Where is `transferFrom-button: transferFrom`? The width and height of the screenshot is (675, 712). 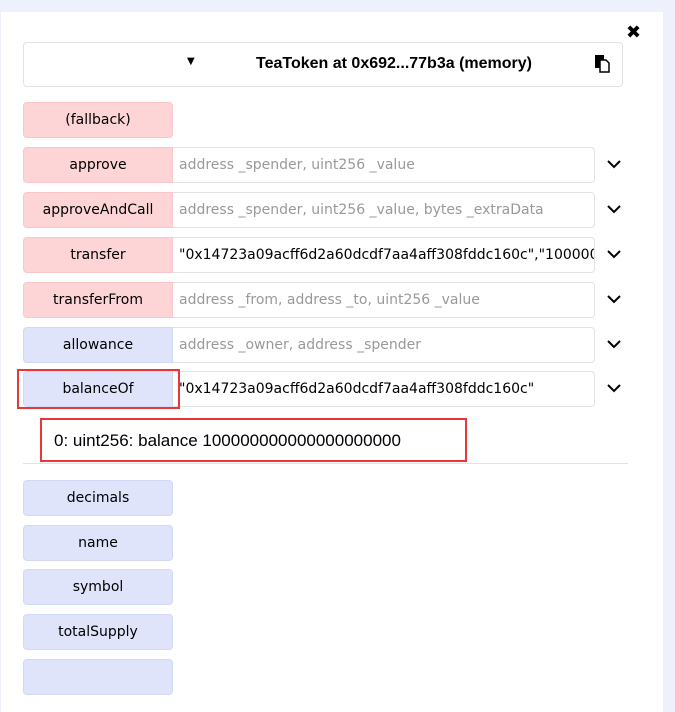
transferFrom-button: transferFrom is located at coordinates (98, 300).